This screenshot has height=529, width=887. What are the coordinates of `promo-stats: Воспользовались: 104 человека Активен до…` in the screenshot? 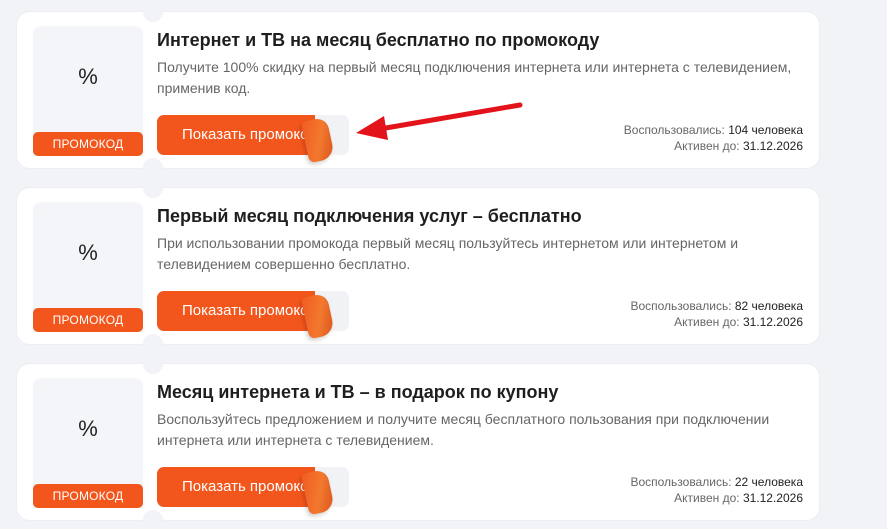 It's located at (713, 138).